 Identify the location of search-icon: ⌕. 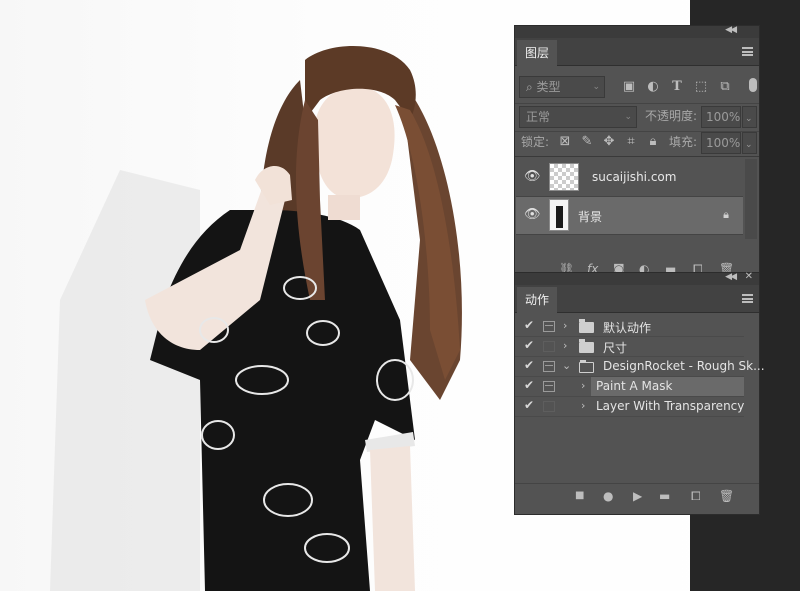
(531, 87).